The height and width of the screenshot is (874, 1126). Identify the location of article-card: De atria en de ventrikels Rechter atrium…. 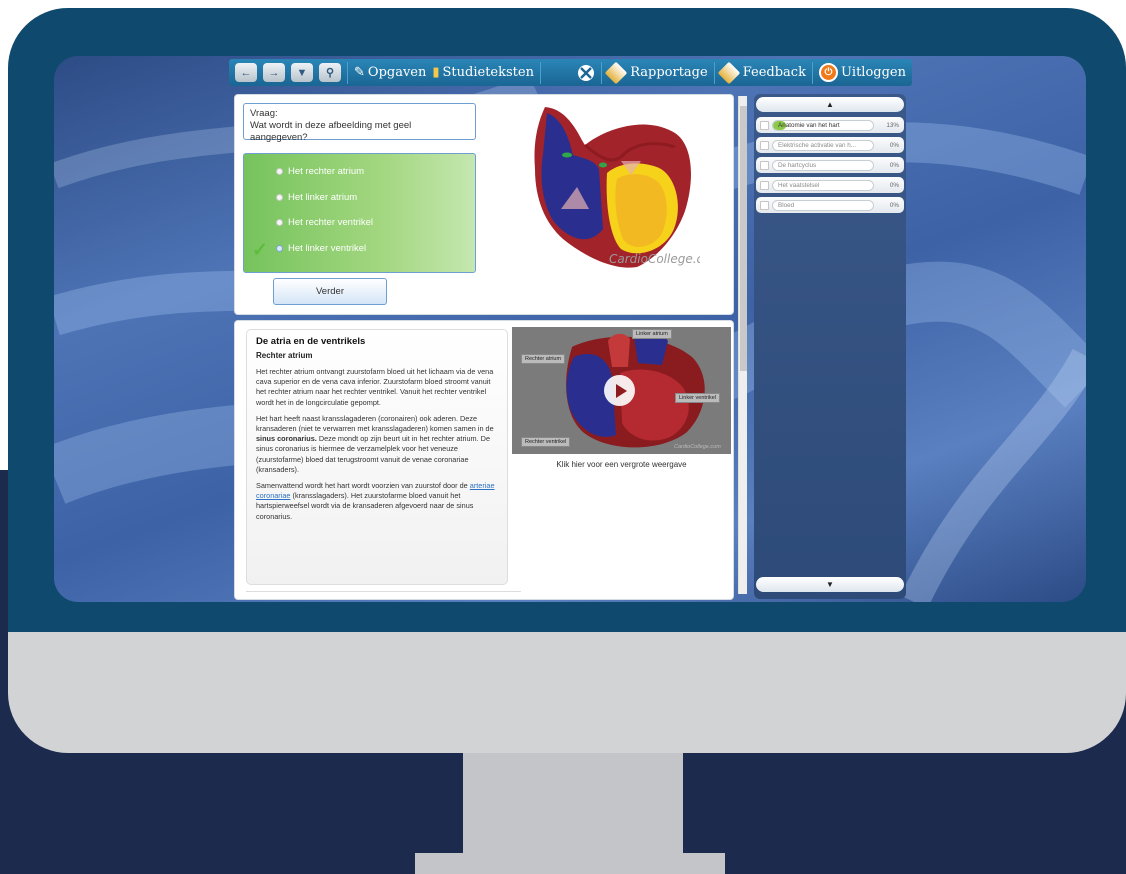
(377, 457).